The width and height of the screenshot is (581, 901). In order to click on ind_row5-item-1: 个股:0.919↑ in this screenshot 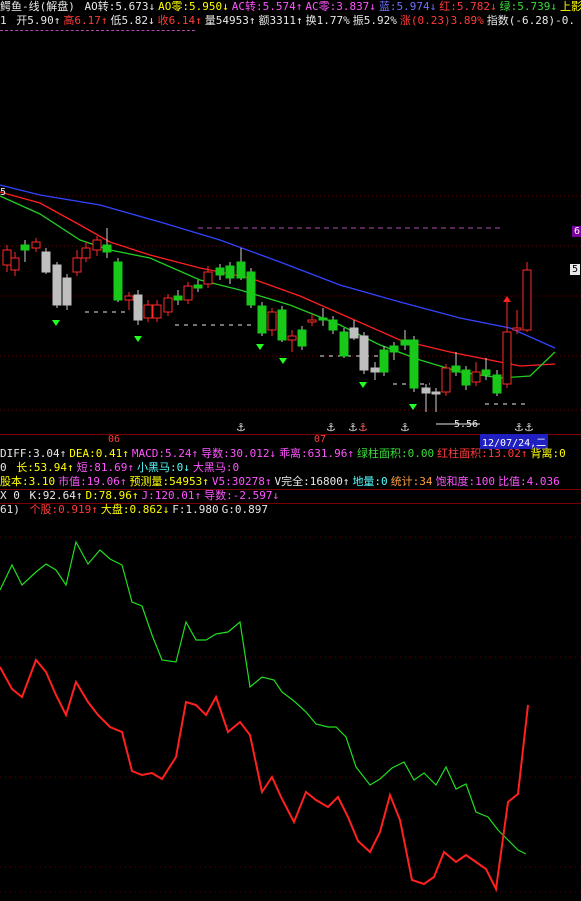, I will do `click(63, 509)`.